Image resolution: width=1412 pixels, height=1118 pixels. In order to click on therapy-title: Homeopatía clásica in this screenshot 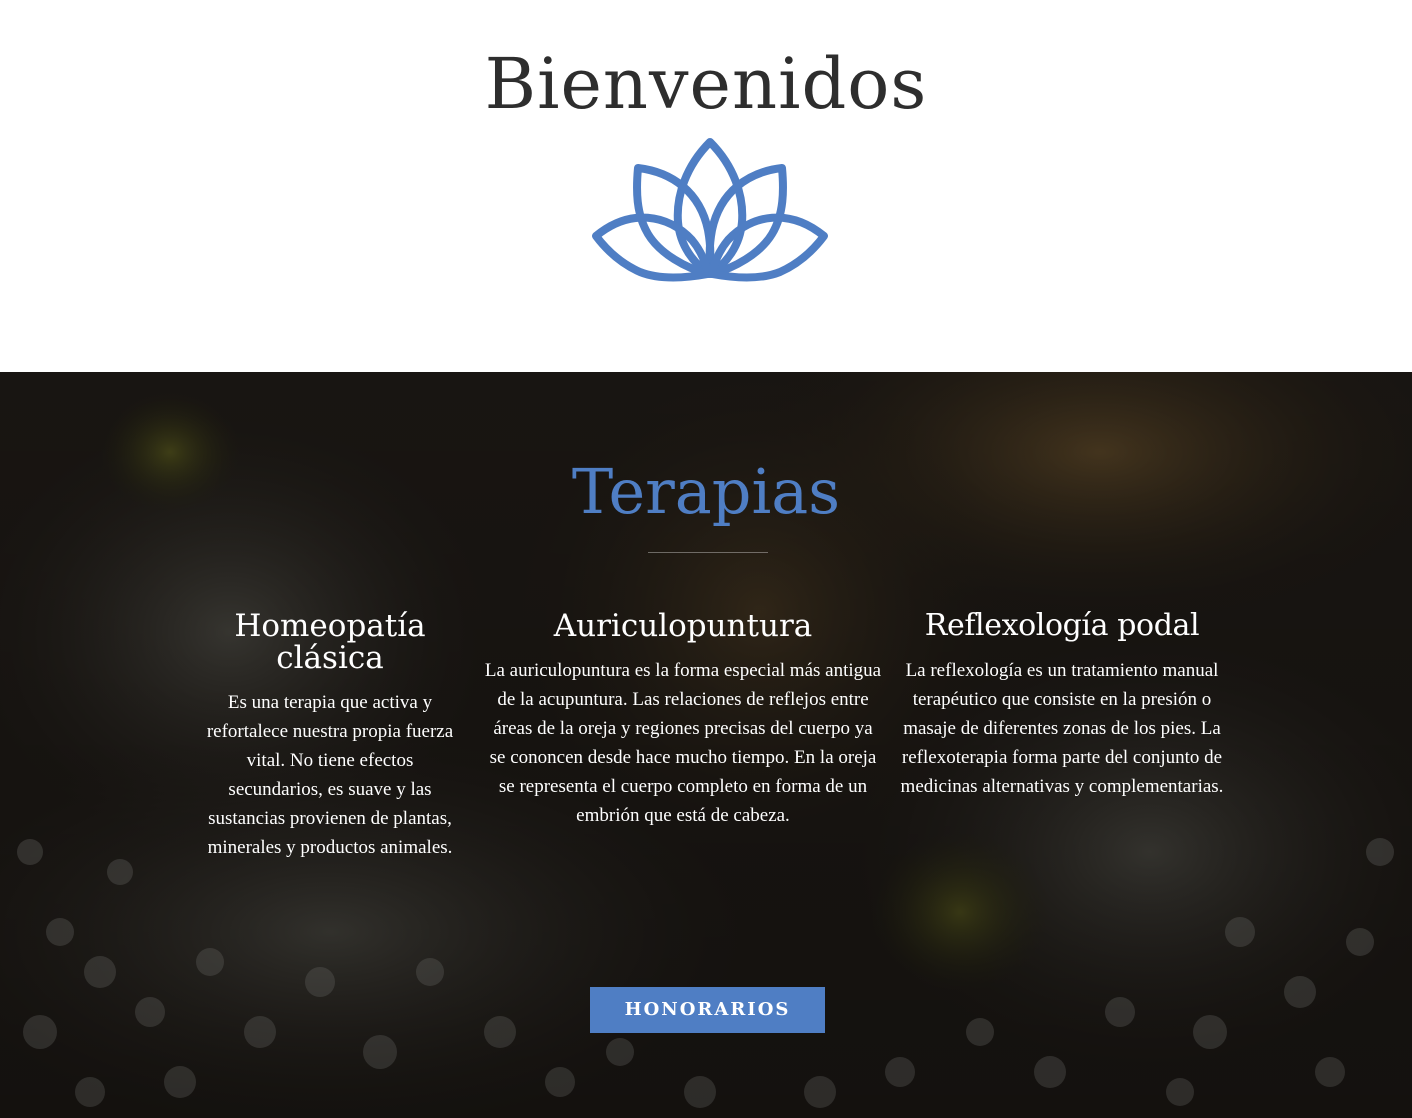, I will do `click(330, 642)`.